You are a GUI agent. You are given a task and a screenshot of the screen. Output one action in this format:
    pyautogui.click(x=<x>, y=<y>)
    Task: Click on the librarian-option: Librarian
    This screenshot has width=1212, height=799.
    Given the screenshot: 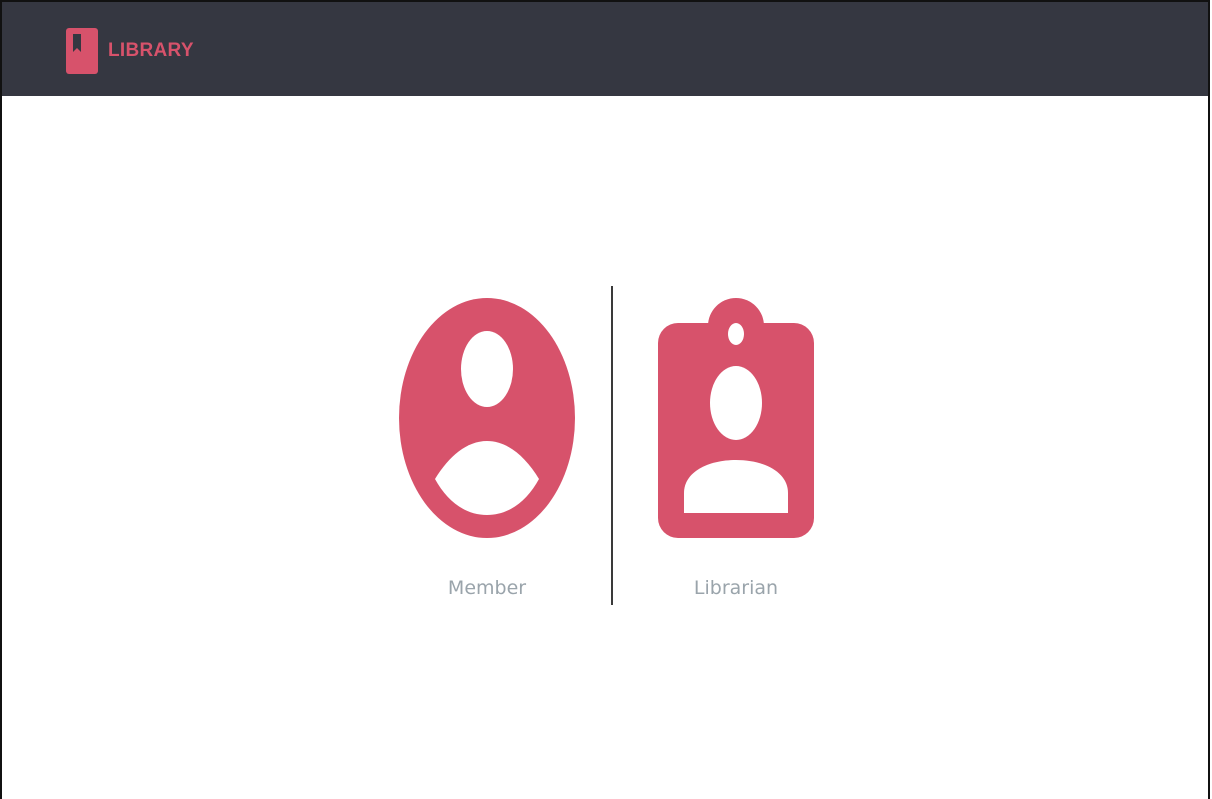 What is the action you would take?
    pyautogui.click(x=736, y=448)
    